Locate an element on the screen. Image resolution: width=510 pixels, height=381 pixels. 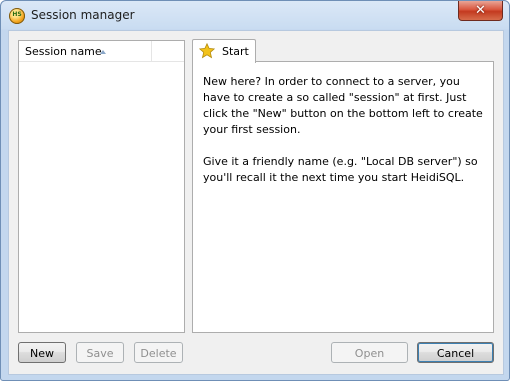
tab-start: Start is located at coordinates (224, 51).